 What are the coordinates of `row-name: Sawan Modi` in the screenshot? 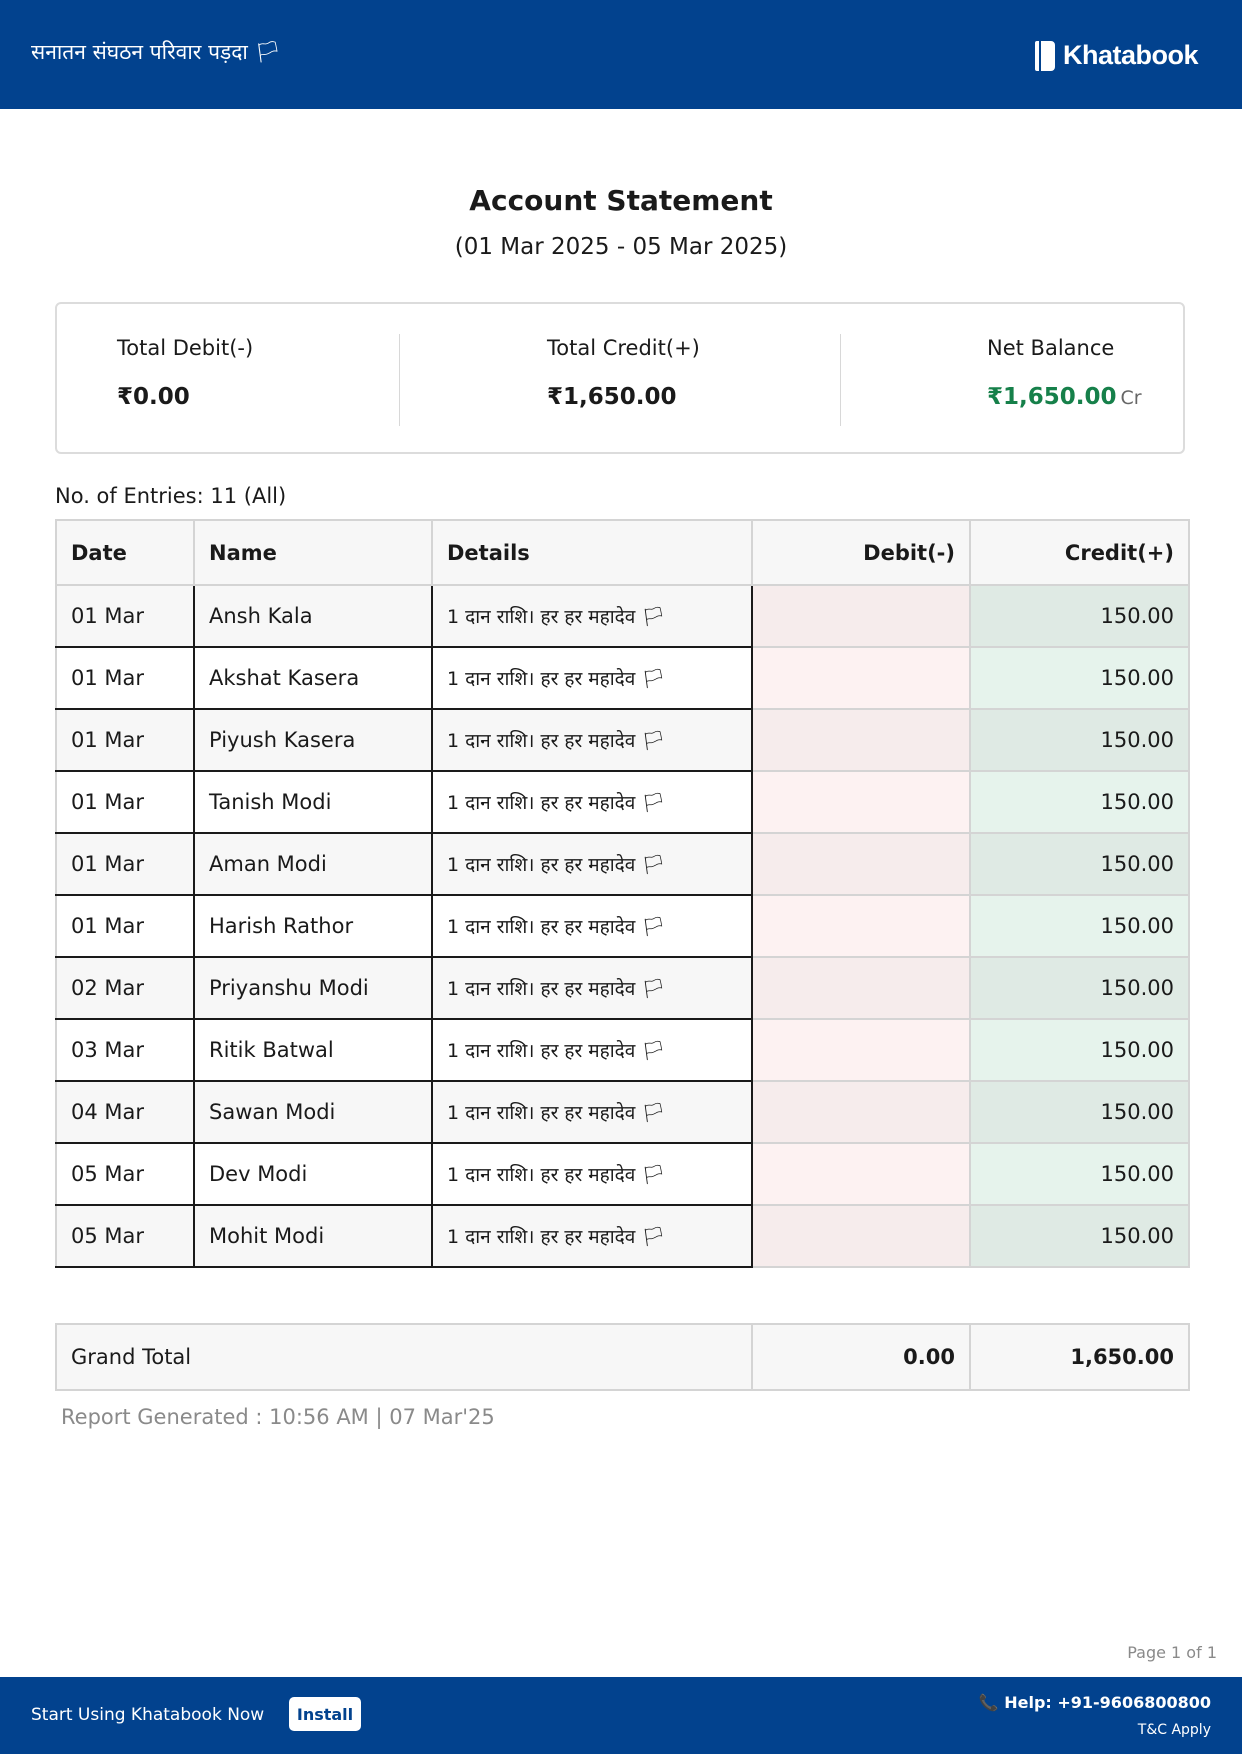 It's located at (313, 1112).